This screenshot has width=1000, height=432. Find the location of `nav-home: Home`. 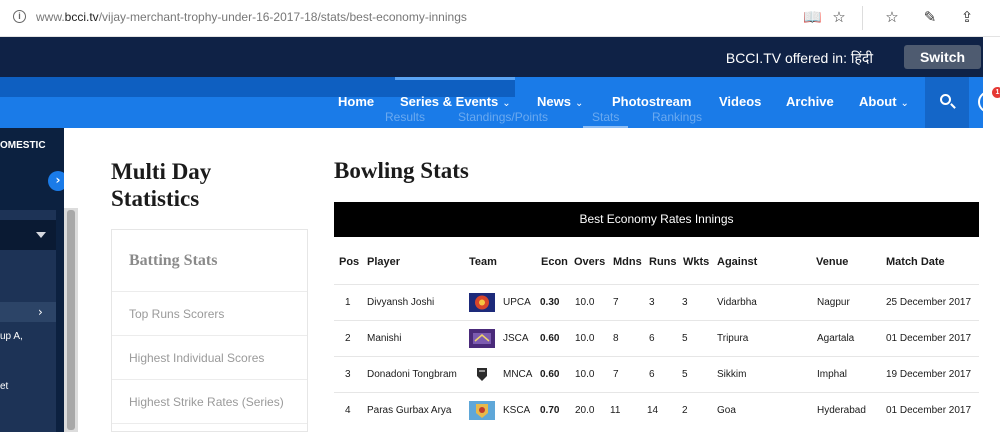

nav-home: Home is located at coordinates (356, 101).